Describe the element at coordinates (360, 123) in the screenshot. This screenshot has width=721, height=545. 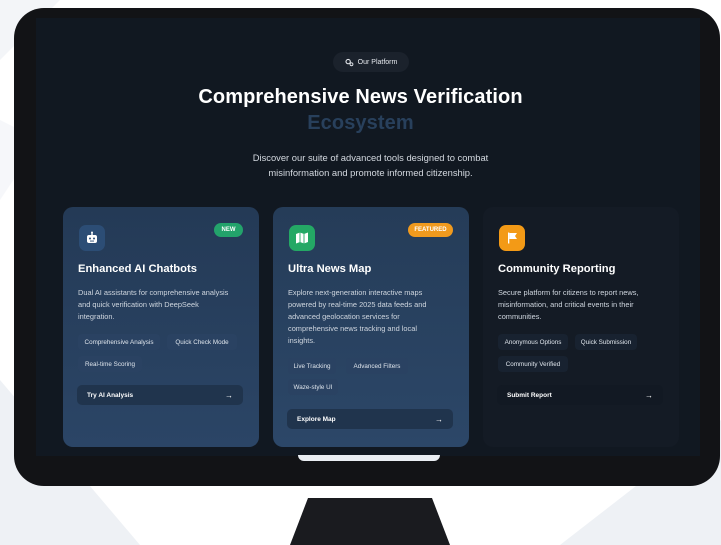
I see `hero-title-highlight: Ecosystem` at that location.